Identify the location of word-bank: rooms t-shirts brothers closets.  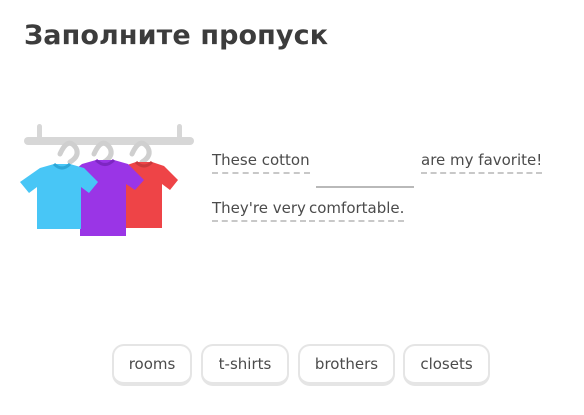
(292, 368).